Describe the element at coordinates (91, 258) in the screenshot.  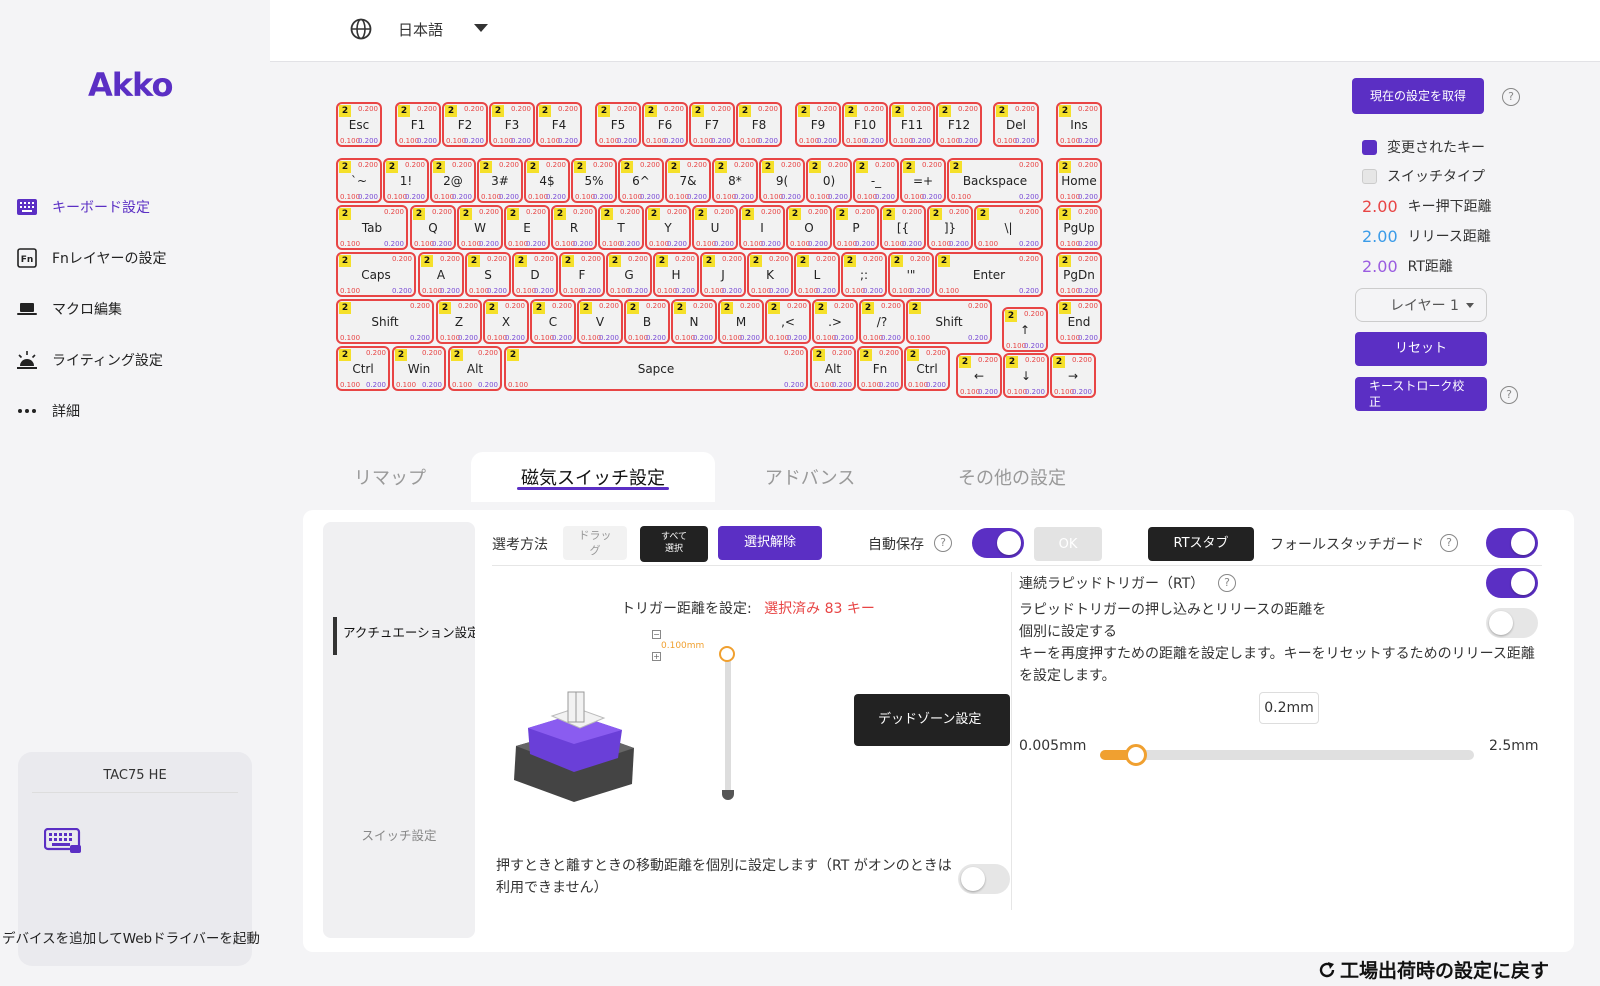
I see `sidebar-item-fn-layer: Fn Fnレイヤーの設定` at that location.